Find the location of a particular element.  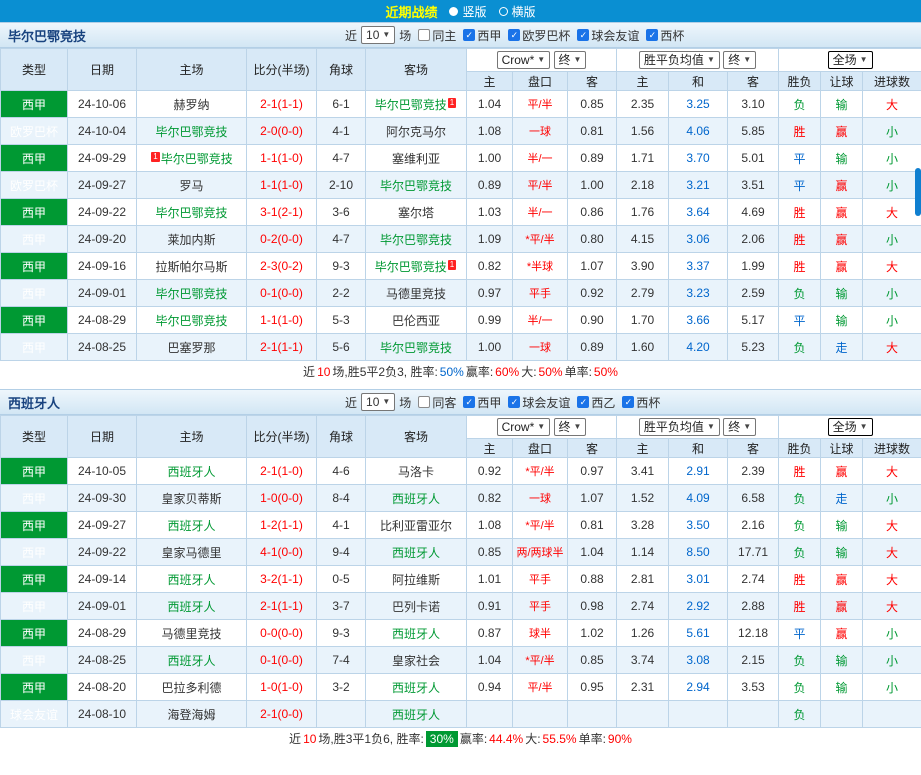

europe-away-odds: 5.17 is located at coordinates (753, 320).